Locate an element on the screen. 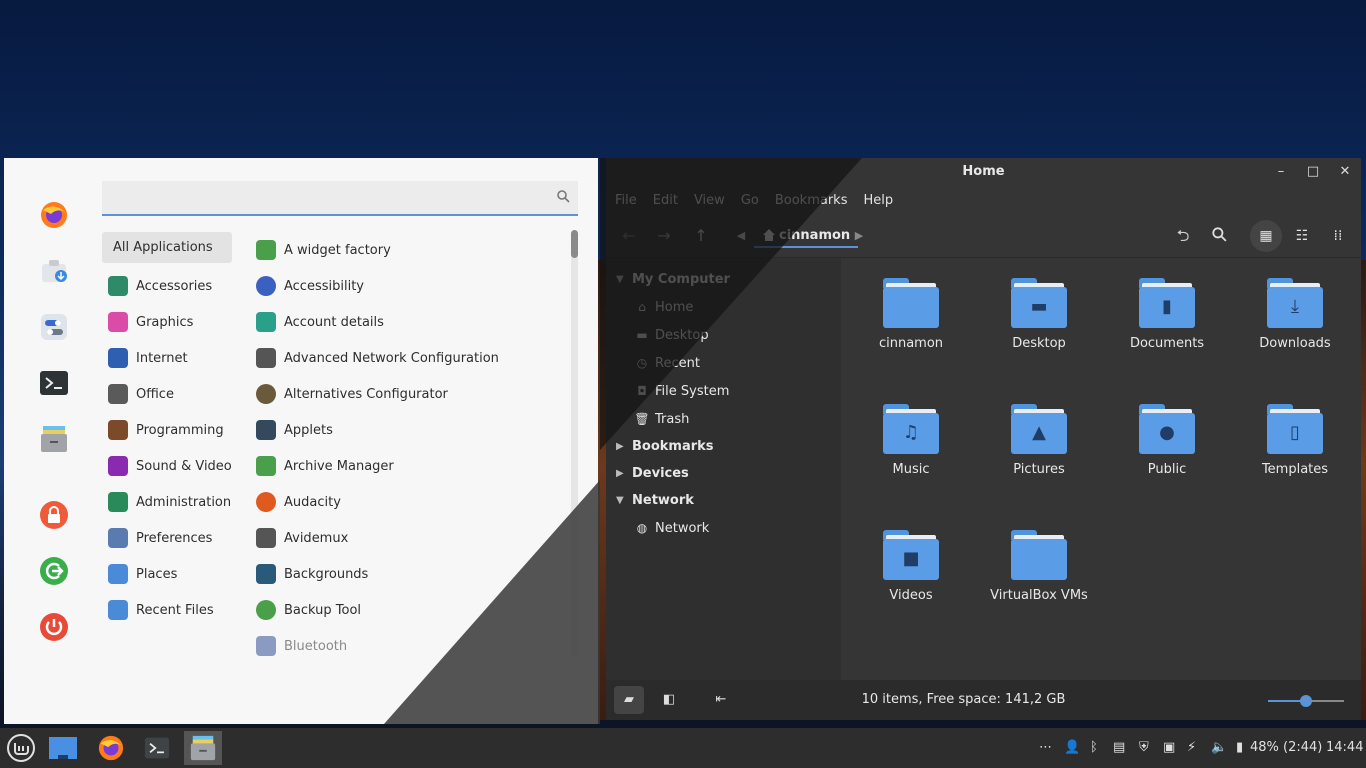 The width and height of the screenshot is (1366, 768). folder-item: ● Public is located at coordinates (1167, 440).